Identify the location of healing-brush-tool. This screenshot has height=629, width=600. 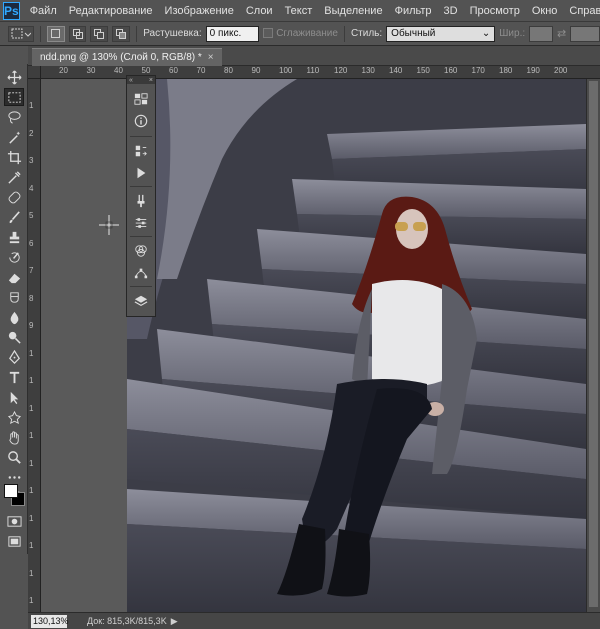
(14, 197).